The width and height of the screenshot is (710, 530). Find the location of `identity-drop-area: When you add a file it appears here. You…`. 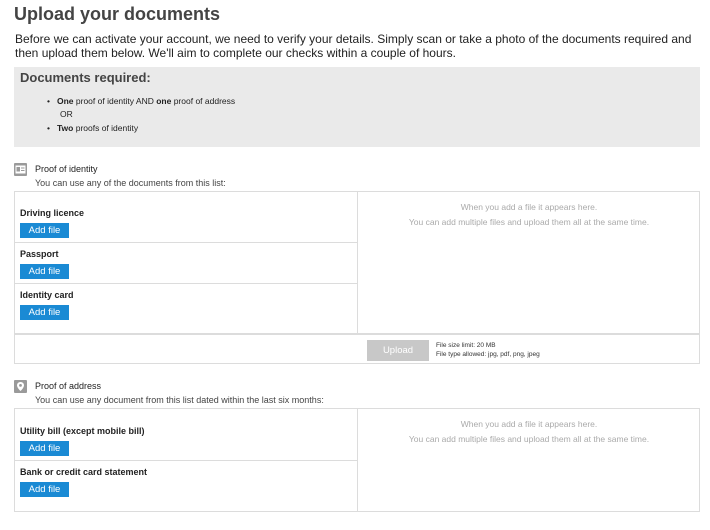

identity-drop-area: When you add a file it appears here. You… is located at coordinates (529, 215).